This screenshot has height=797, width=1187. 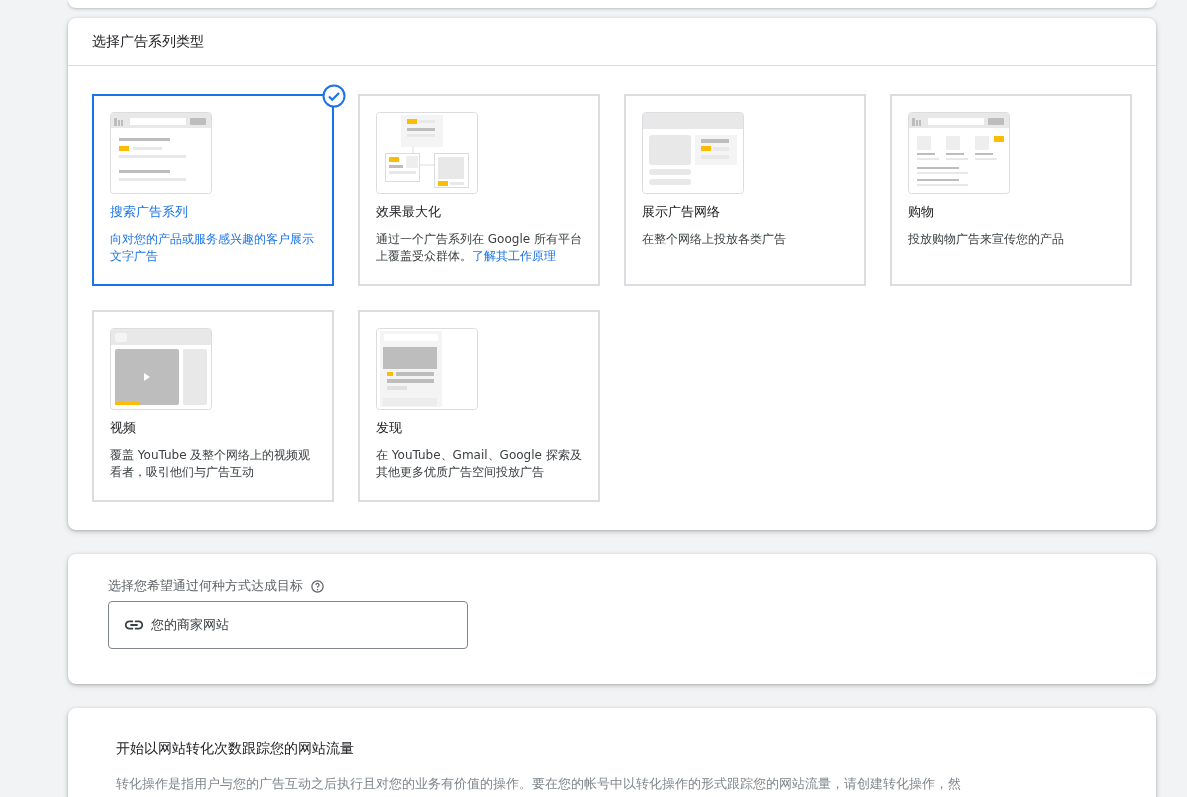 What do you see at coordinates (479, 248) in the screenshot?
I see `tile-description: 通过一个广告系列在 Google 所有平台上覆盖受众群体。了解其工作原理` at bounding box center [479, 248].